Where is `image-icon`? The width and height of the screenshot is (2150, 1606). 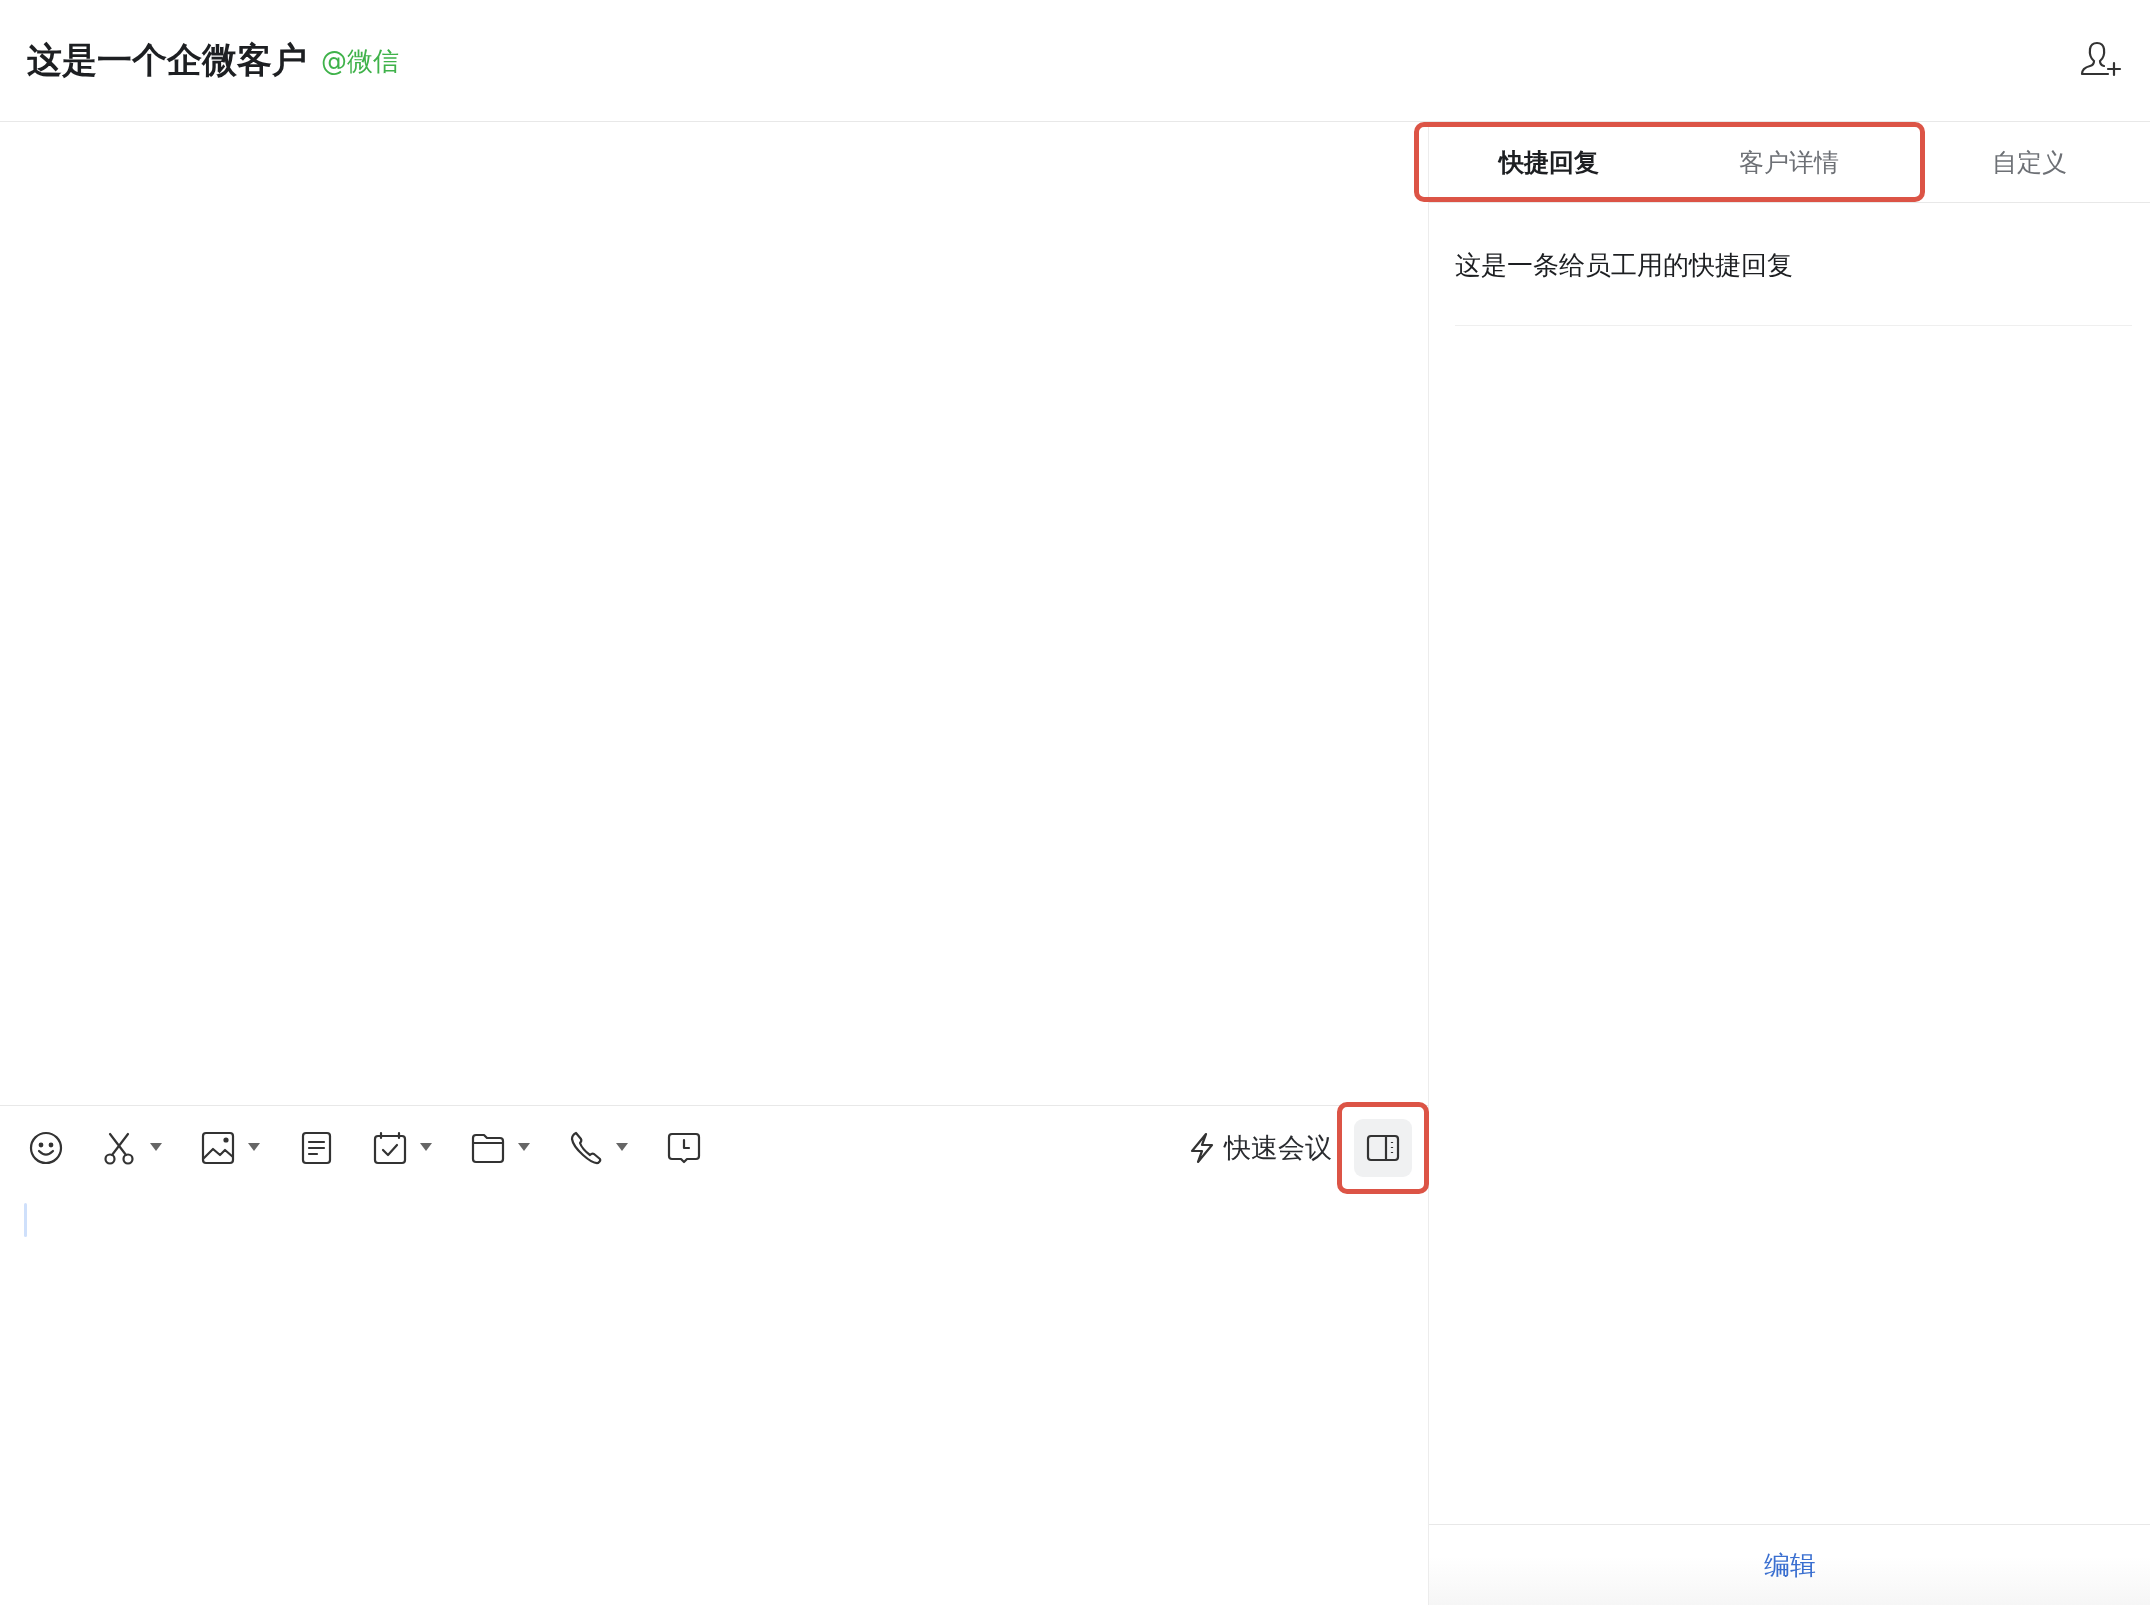
image-icon is located at coordinates (218, 1147).